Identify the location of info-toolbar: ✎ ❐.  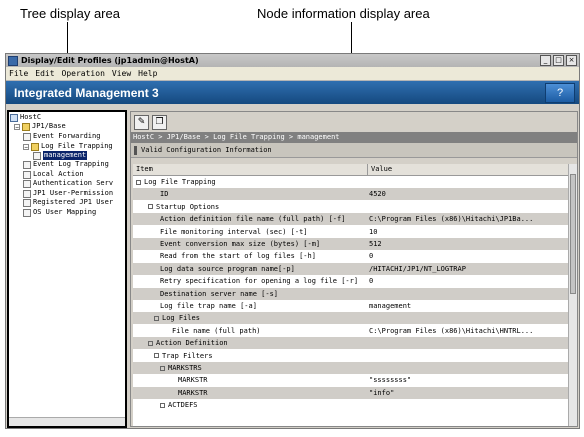
(354, 122).